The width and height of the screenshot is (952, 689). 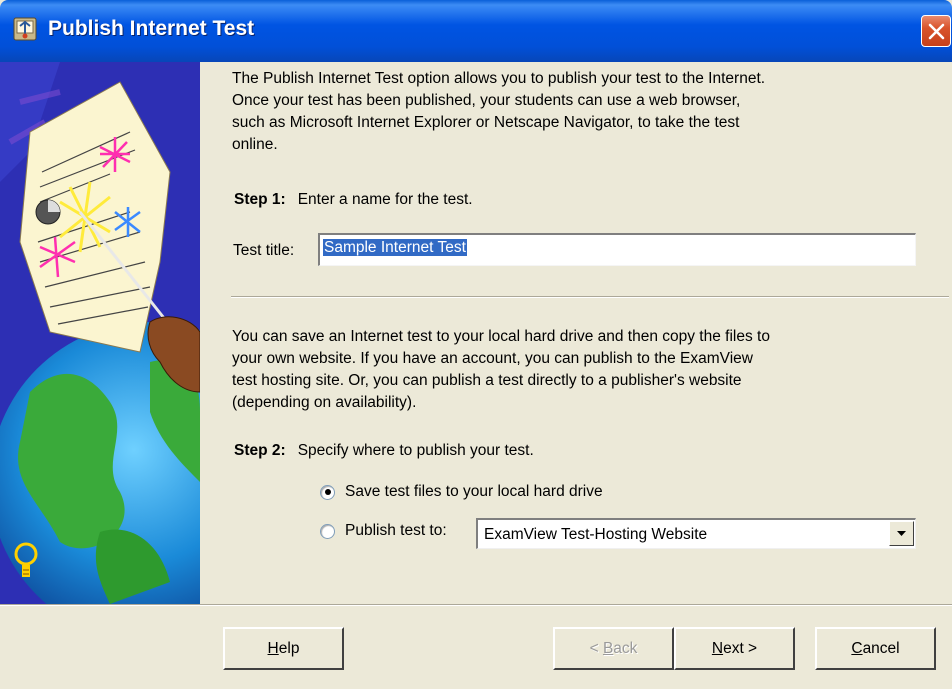 I want to click on step1: Step 1: Enter a name for the test., so click(x=353, y=200).